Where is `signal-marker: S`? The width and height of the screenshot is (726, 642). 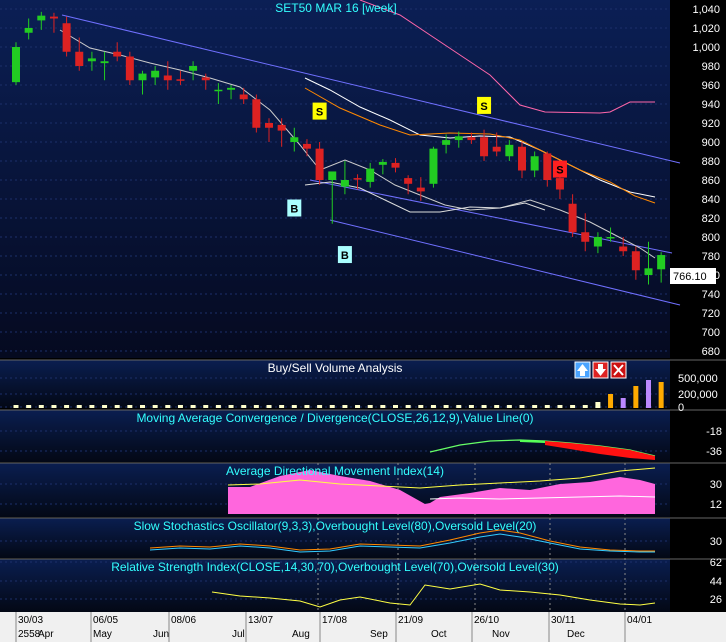 signal-marker: S is located at coordinates (319, 111).